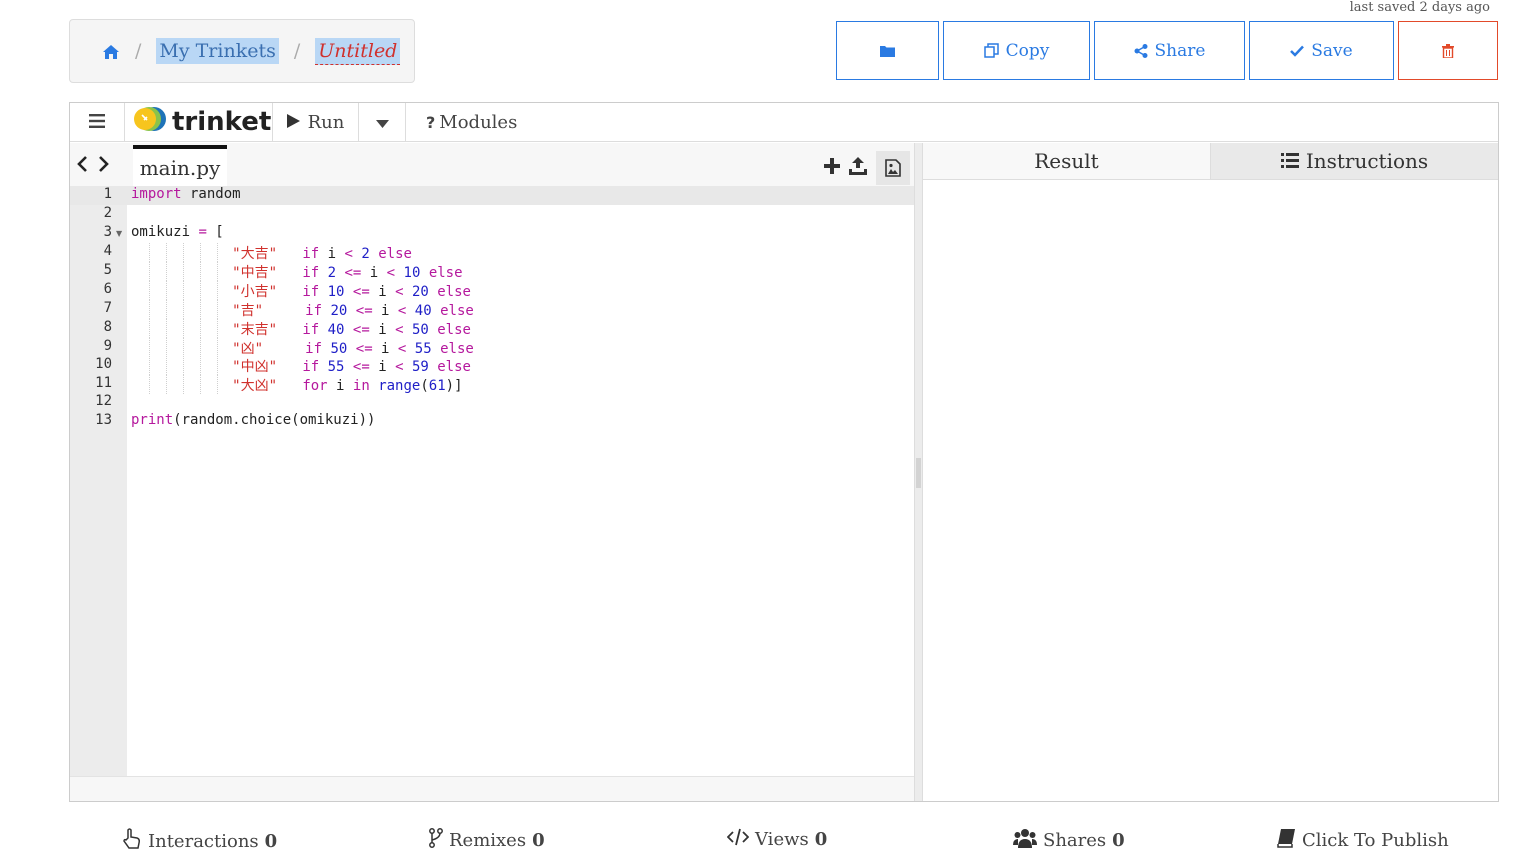  Describe the element at coordinates (107, 308) in the screenshot. I see `line-number: 7` at that location.